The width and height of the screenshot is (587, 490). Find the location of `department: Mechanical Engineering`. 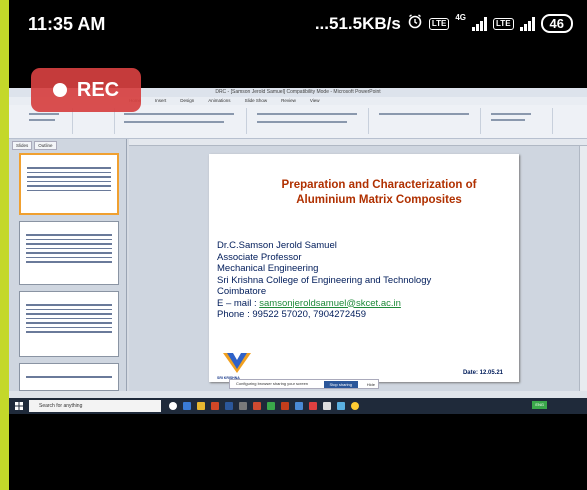

department: Mechanical Engineering is located at coordinates (268, 268).